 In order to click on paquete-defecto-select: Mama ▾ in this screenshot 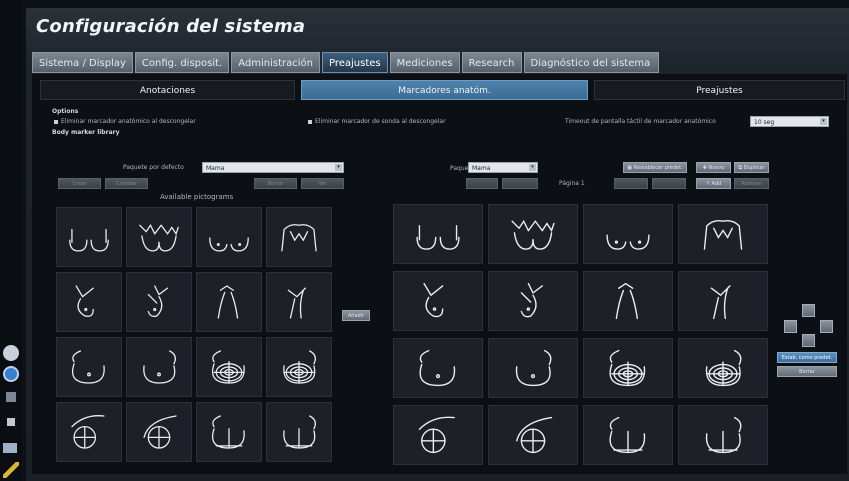, I will do `click(273, 167)`.